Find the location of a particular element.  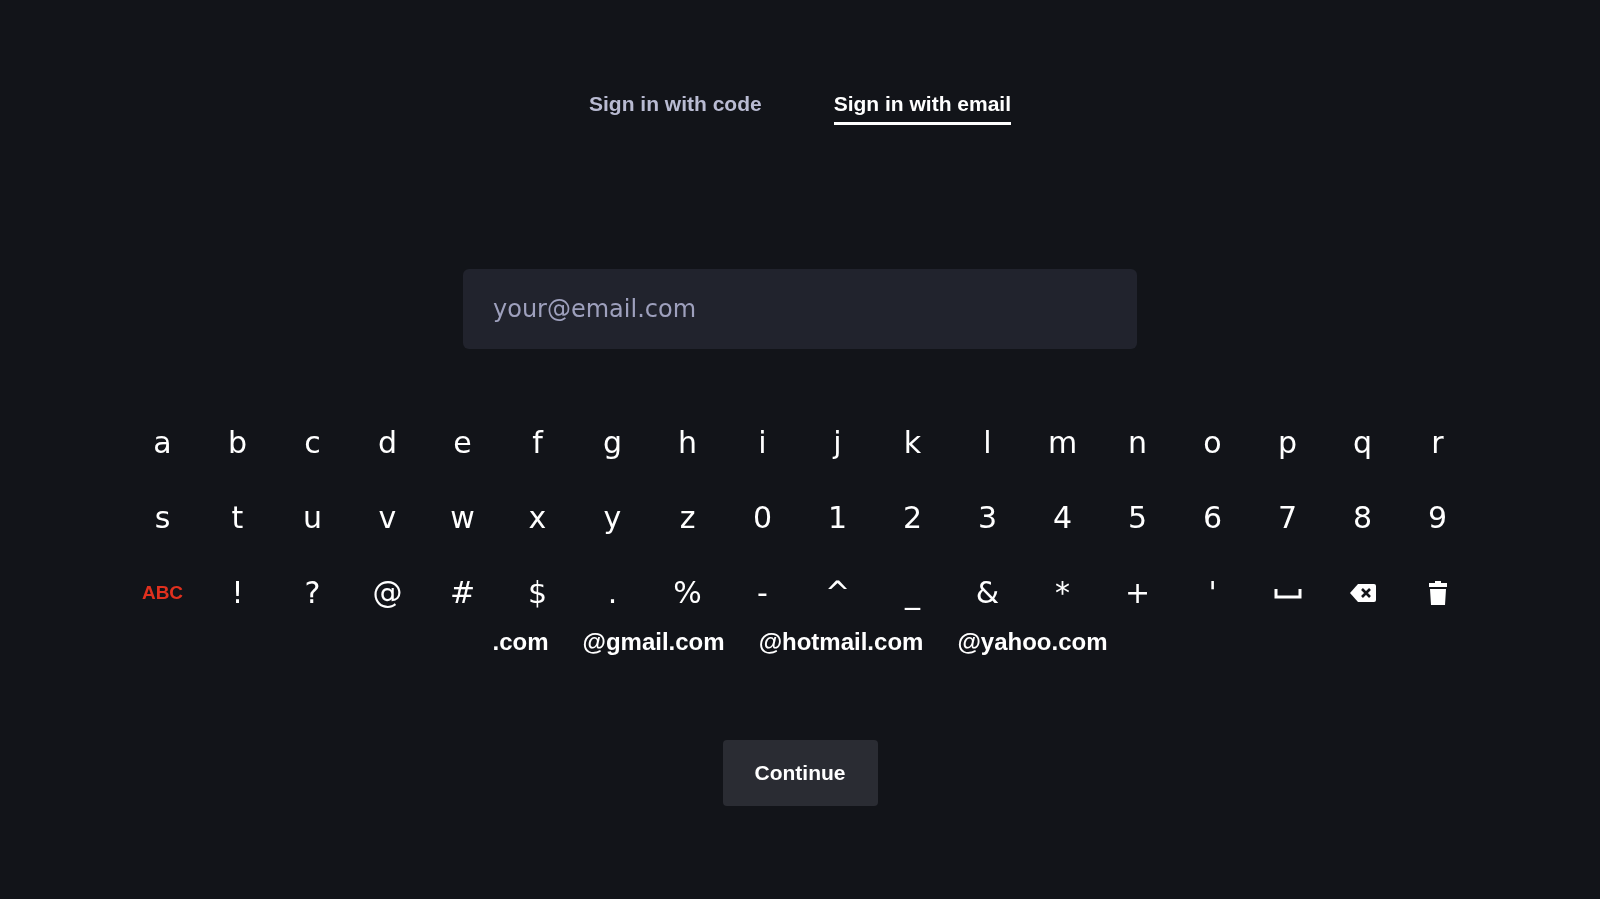

mode-key: ABC is located at coordinates (162, 592).